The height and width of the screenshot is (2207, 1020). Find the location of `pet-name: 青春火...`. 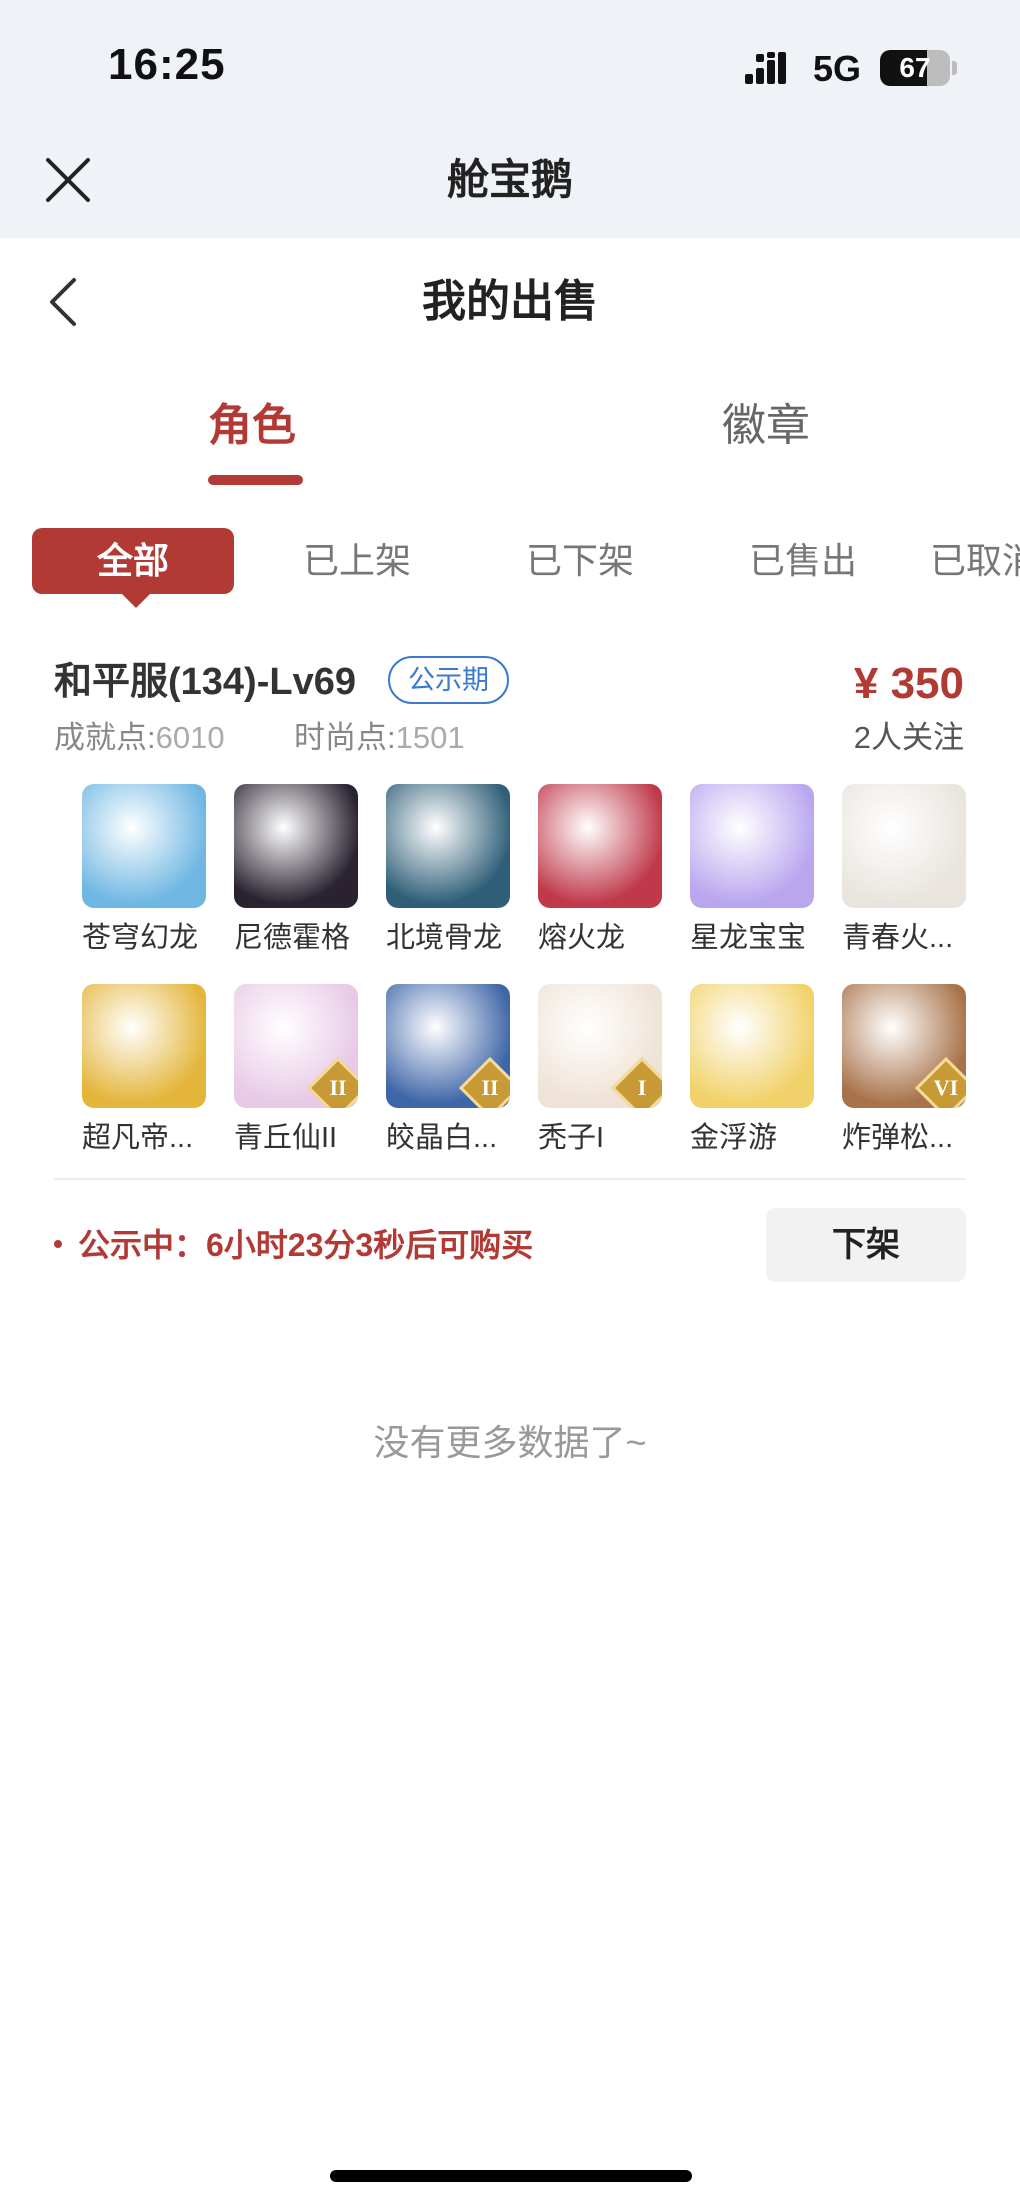

pet-name: 青春火... is located at coordinates (898, 938).